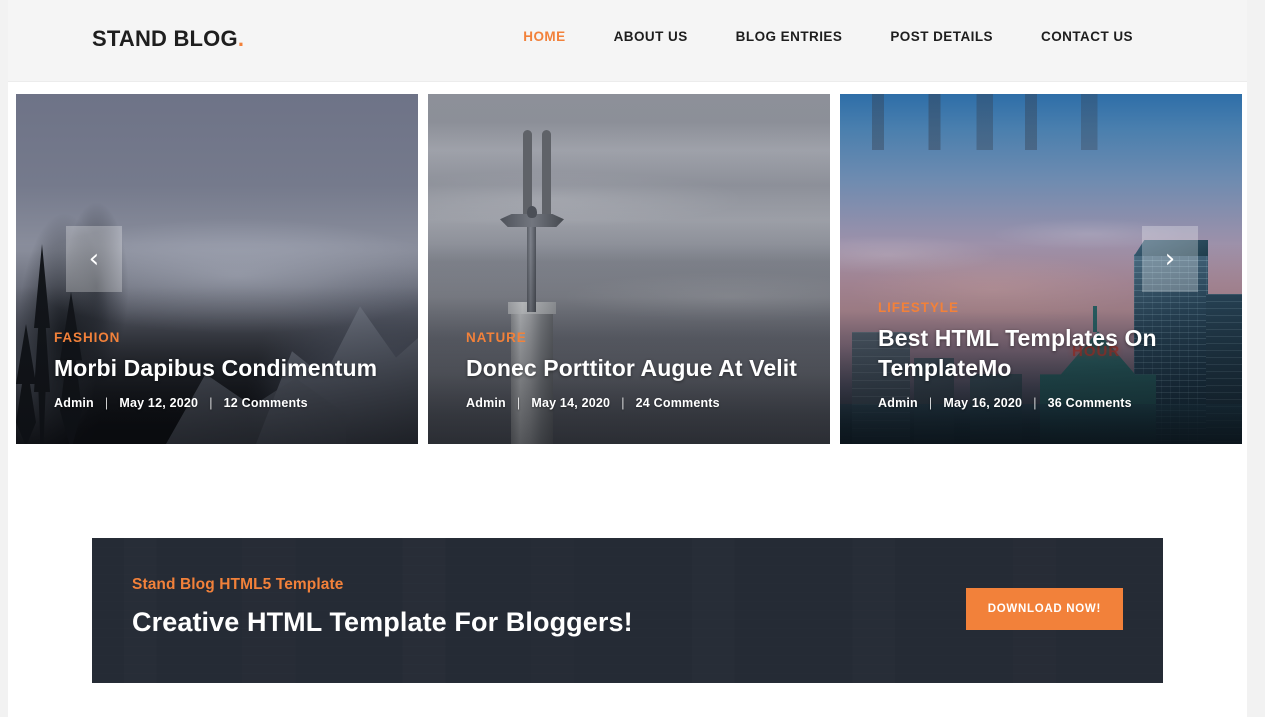 This screenshot has width=1265, height=717. I want to click on statue-body, so click(531, 264).